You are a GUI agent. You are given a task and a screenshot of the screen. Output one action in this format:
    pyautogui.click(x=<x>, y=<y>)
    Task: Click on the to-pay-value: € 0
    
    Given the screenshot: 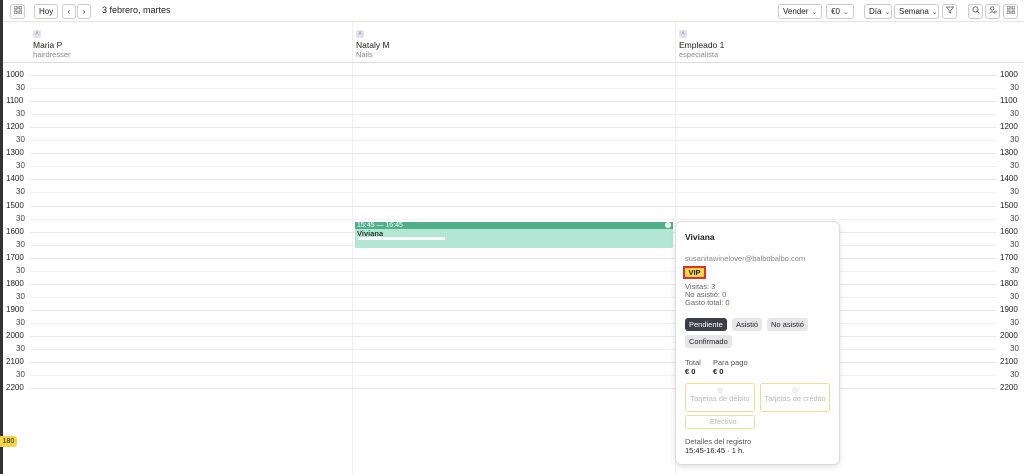 What is the action you would take?
    pyautogui.click(x=718, y=371)
    